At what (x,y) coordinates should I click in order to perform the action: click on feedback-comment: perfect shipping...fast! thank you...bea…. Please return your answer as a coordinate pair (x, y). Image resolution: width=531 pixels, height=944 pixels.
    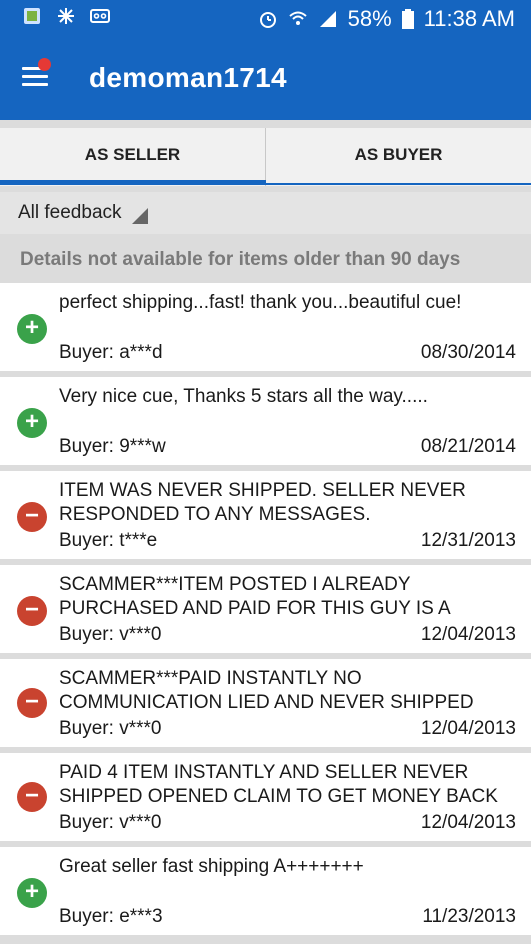
    Looking at the image, I should click on (260, 302).